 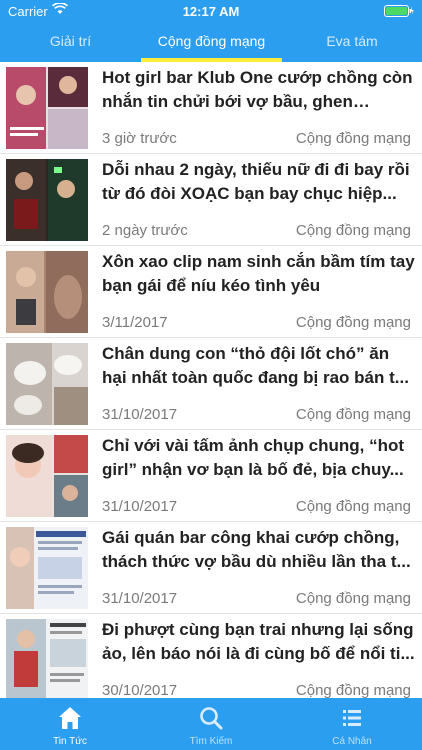 I want to click on category-tabs: Giải trí Cộng đồng mạng Eva tám, so click(x=211, y=42).